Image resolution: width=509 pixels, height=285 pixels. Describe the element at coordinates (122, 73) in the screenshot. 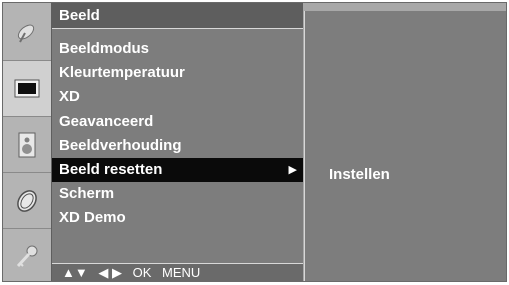

I see `menu-item-label: Kleurtemperatuur` at that location.